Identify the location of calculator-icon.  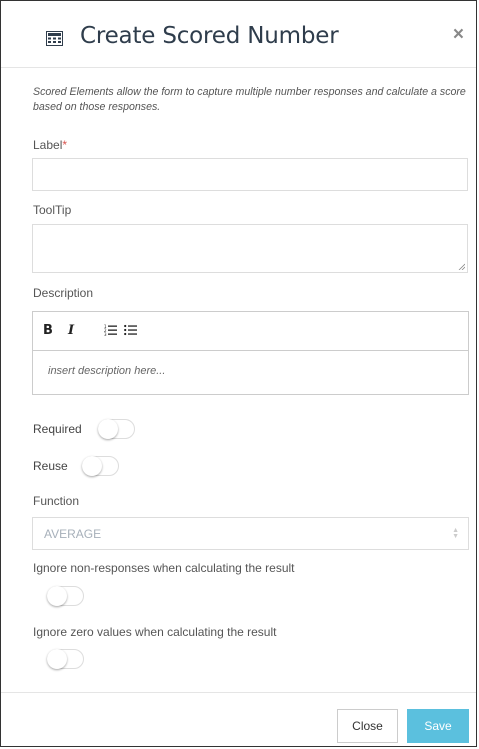
(54, 38).